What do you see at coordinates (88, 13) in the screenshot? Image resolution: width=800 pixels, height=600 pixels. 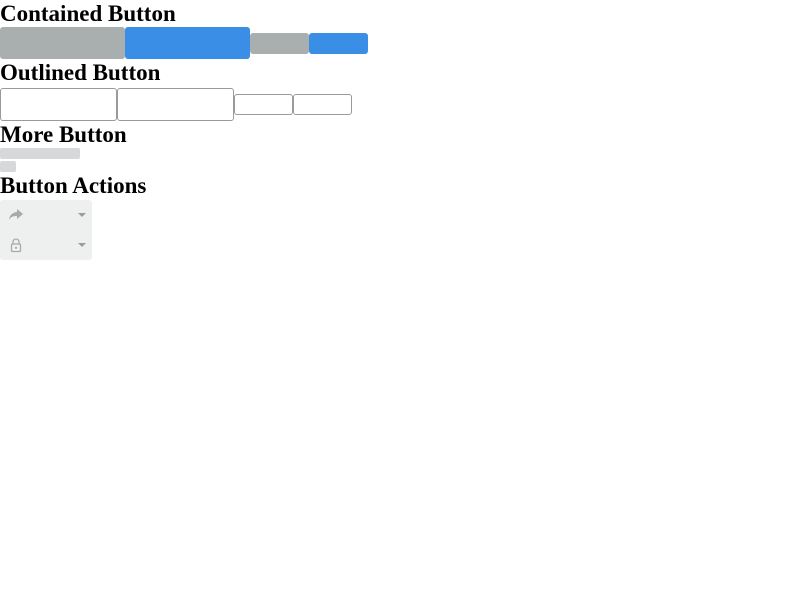 I see `contained-button-heading: Contained Button` at bounding box center [88, 13].